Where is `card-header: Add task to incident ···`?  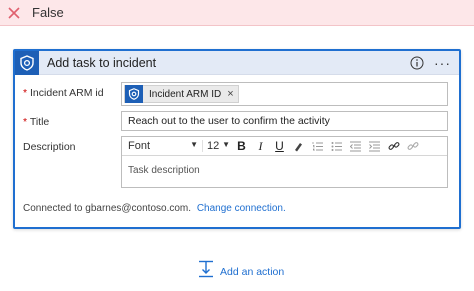
card-header: Add task to incident ··· is located at coordinates (237, 62).